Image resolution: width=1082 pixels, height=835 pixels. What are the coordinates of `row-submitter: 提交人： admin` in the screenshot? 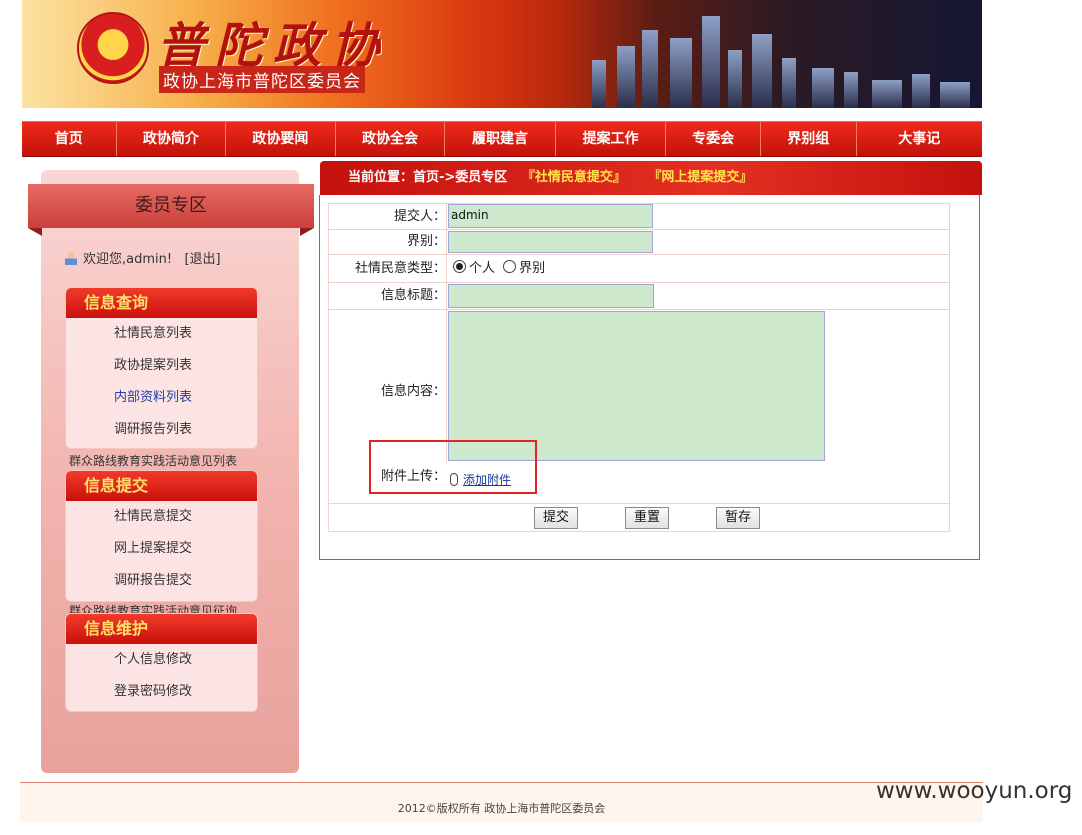 It's located at (639, 217).